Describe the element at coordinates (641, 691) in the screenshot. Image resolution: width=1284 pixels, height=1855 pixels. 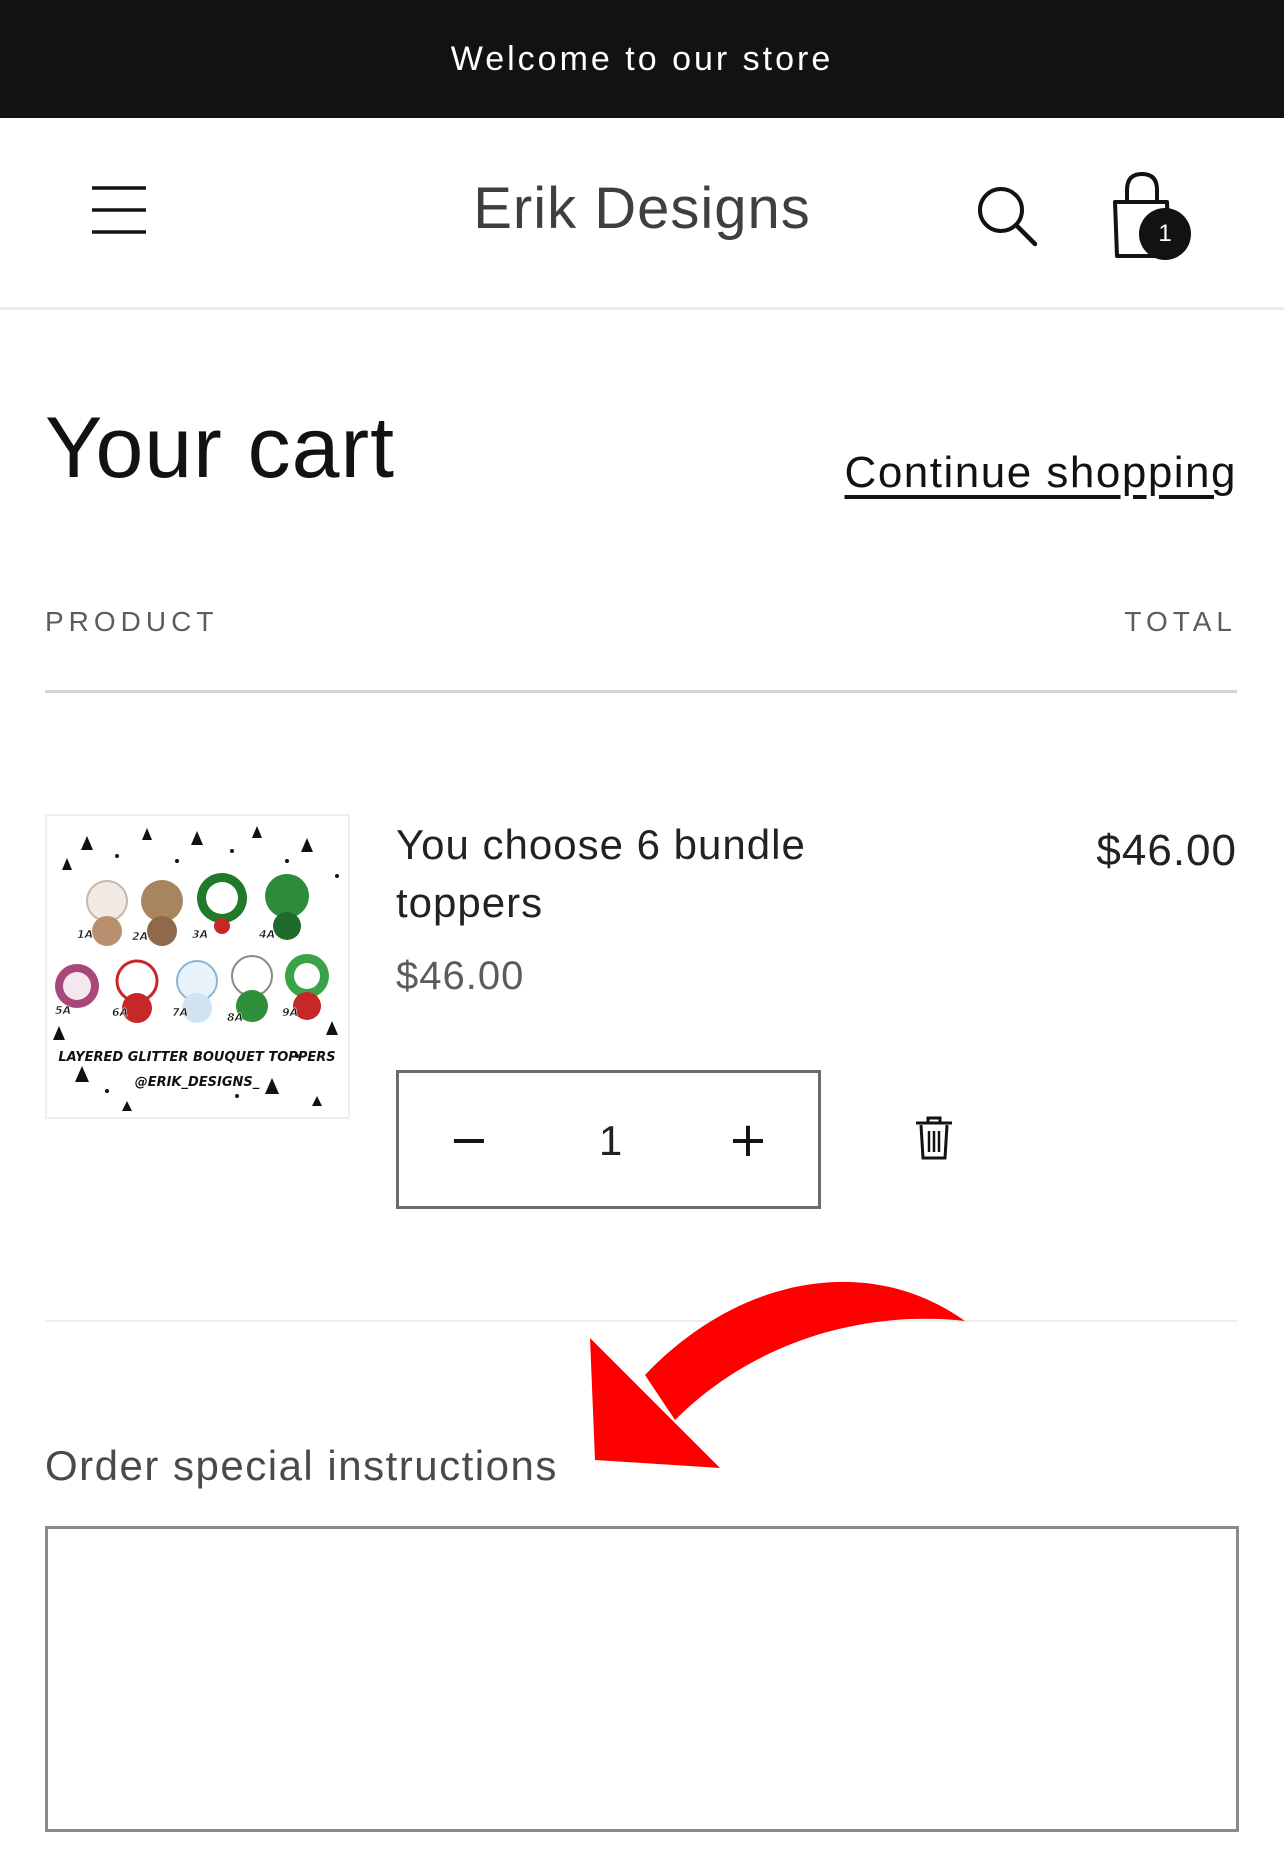
I see `header-divider` at that location.